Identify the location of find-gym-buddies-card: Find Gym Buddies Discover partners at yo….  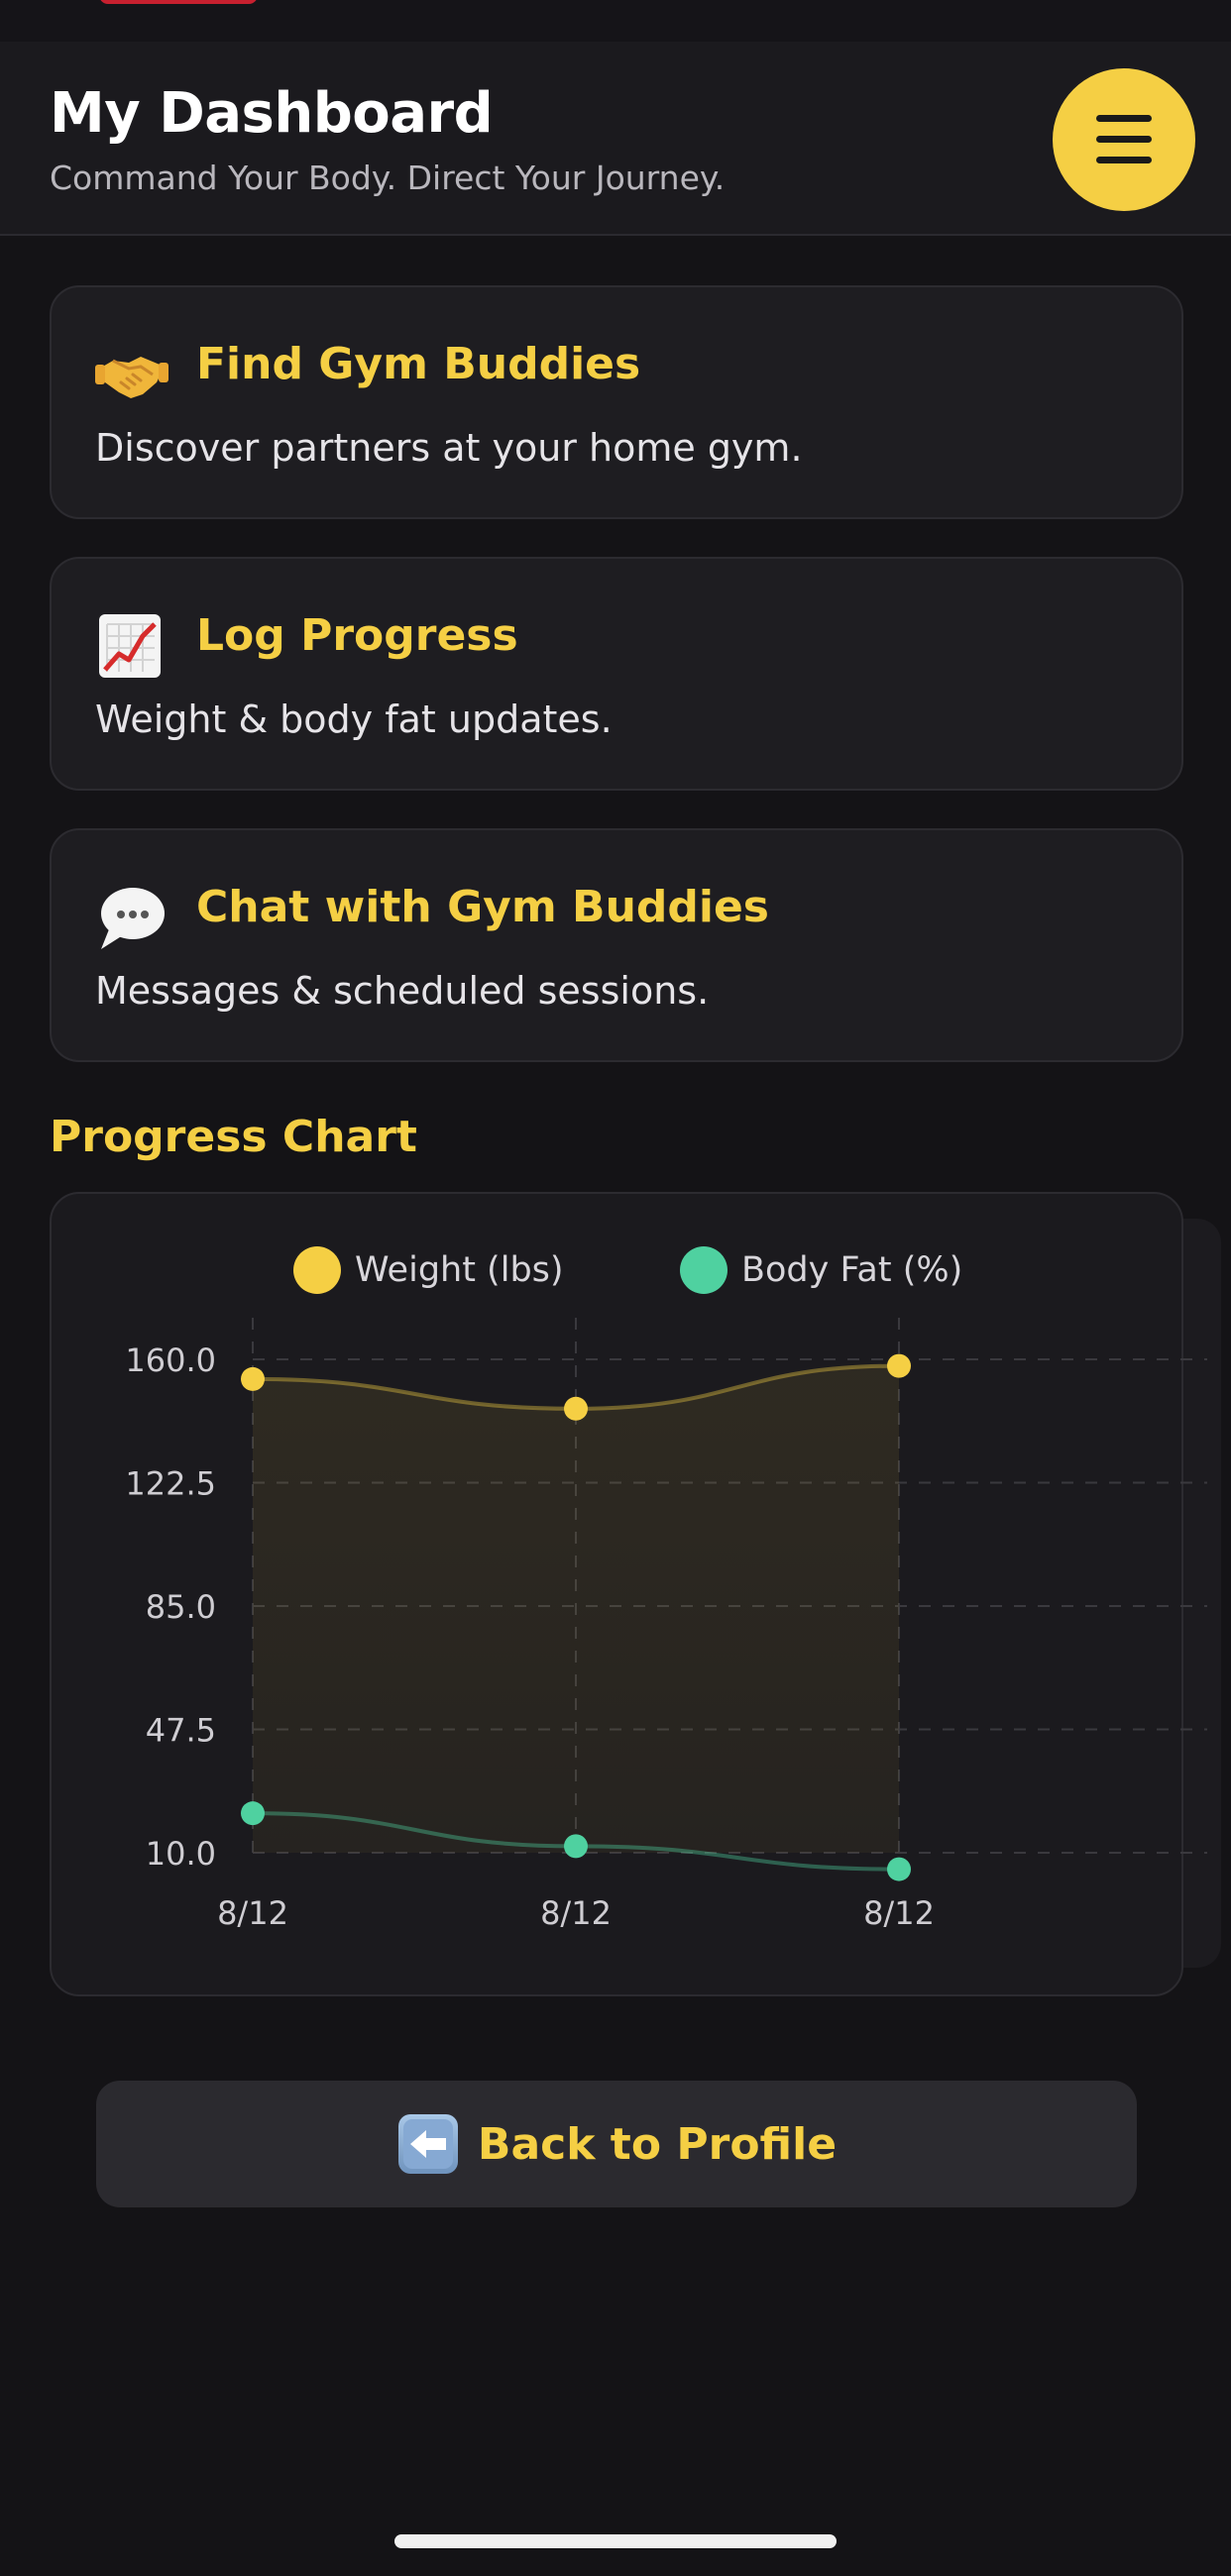
(616, 402).